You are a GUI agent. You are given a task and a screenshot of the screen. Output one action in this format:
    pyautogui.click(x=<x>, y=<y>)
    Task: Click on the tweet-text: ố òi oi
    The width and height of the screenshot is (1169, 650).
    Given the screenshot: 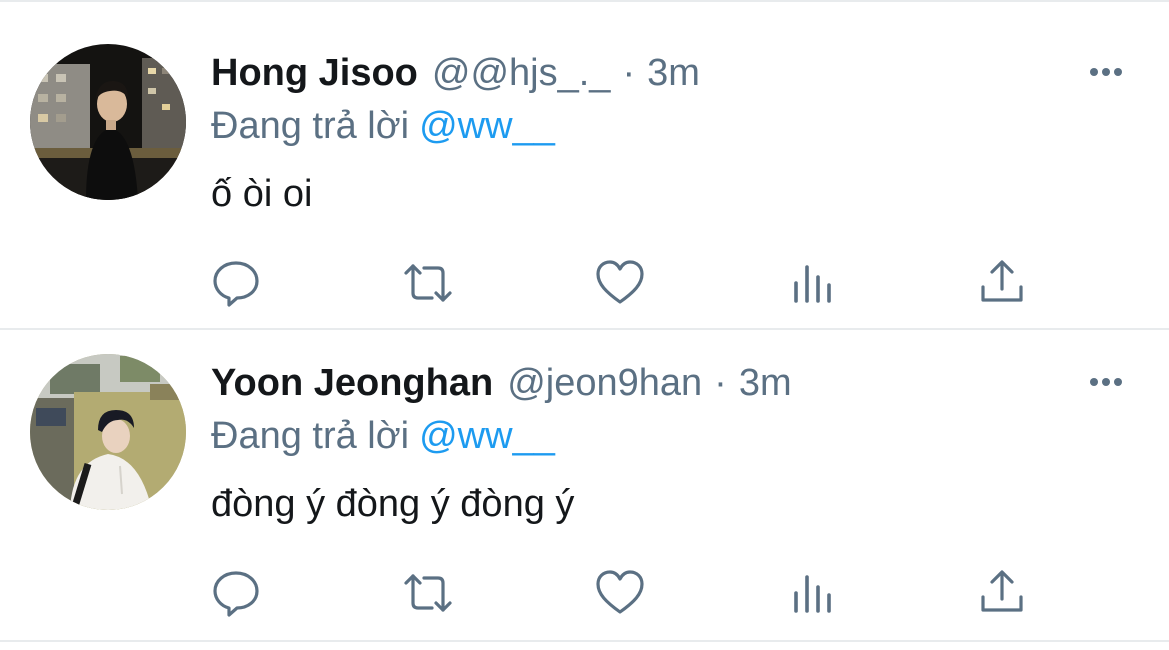 What is the action you would take?
    pyautogui.click(x=262, y=194)
    